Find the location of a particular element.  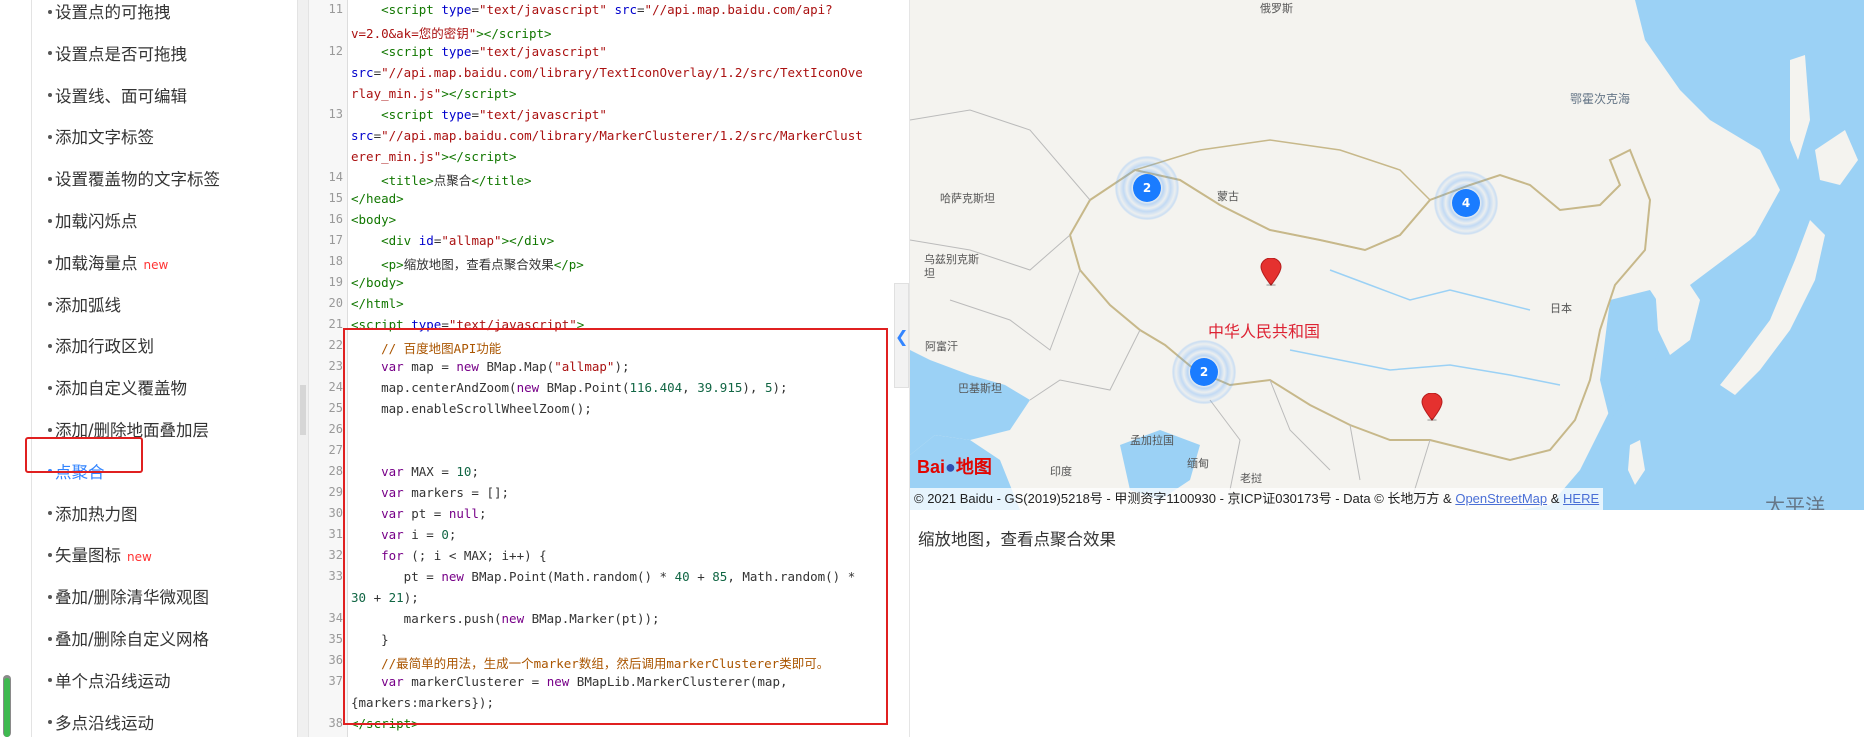

sidebar-item: 添加行政区划 is located at coordinates (101, 347).